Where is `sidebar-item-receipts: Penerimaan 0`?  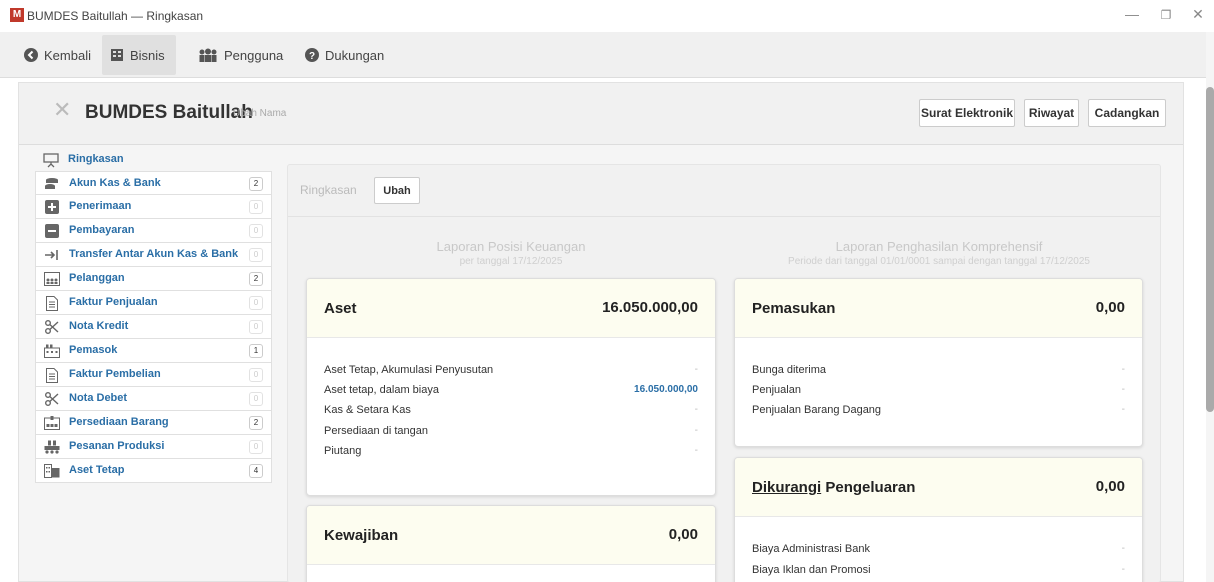
sidebar-item-receipts: Penerimaan 0 is located at coordinates (153, 207).